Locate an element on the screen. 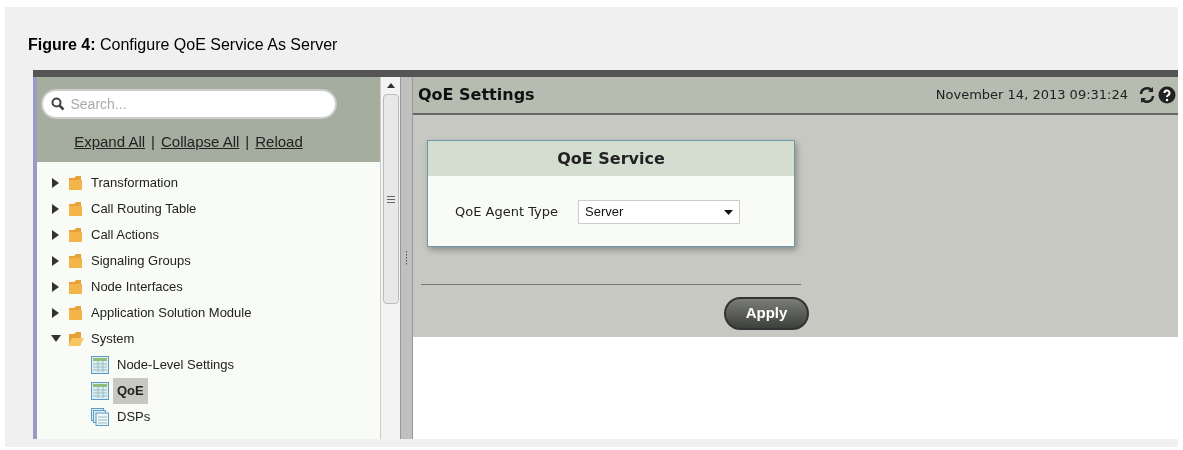 This screenshot has width=1183, height=450. expanded-triangle-icon is located at coordinates (56, 339).